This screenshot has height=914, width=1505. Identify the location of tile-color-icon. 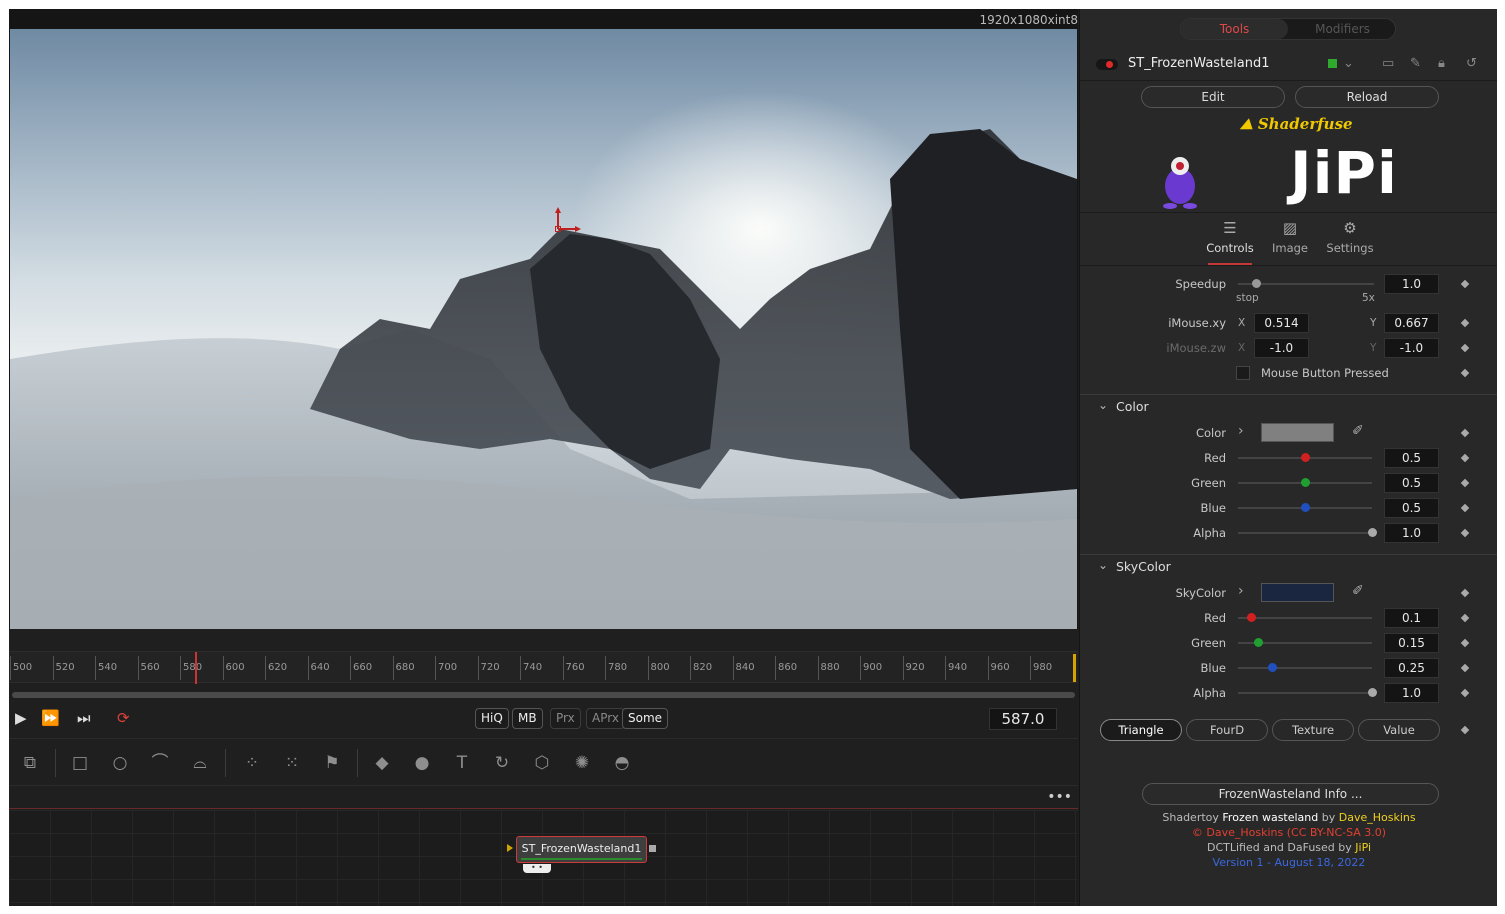
(1332, 63).